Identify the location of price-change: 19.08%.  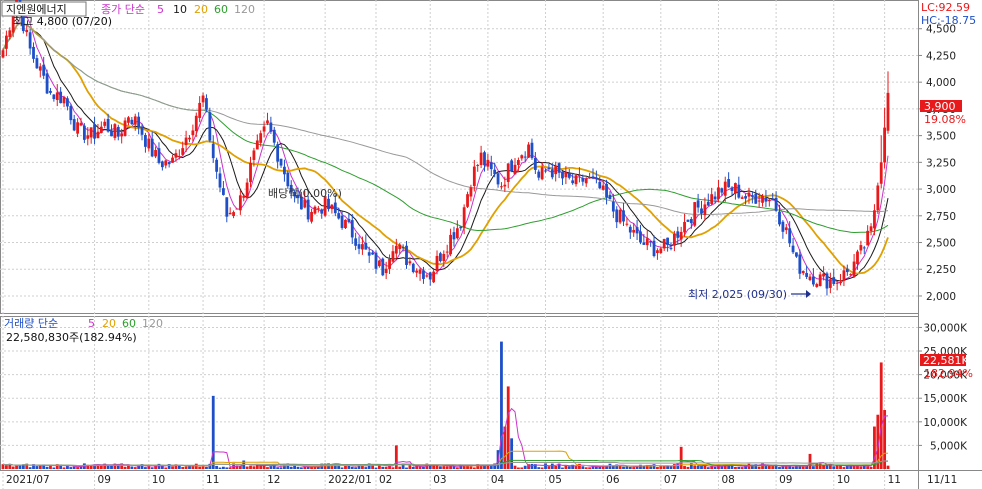
(945, 119).